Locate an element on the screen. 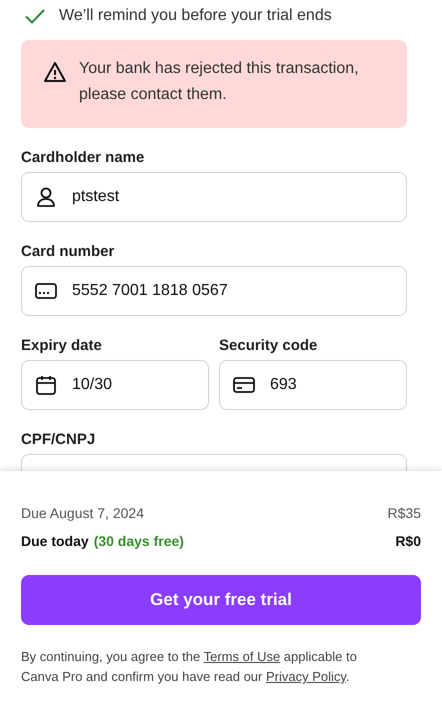 The height and width of the screenshot is (709, 442). input-field: ptstest is located at coordinates (214, 197).